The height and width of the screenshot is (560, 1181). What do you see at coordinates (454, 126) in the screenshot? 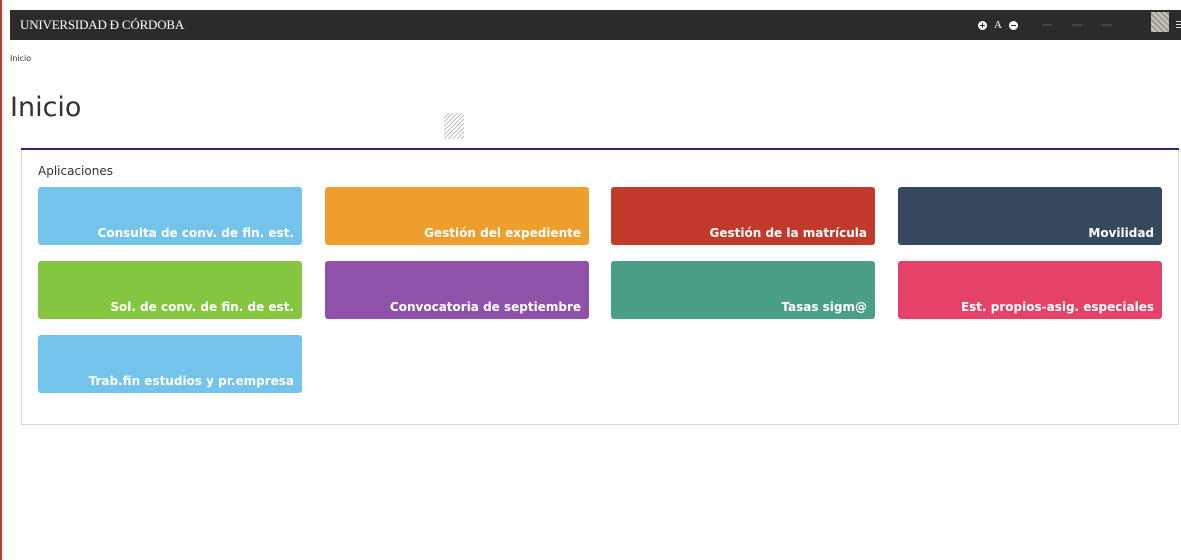
I see `image-artifact` at bounding box center [454, 126].